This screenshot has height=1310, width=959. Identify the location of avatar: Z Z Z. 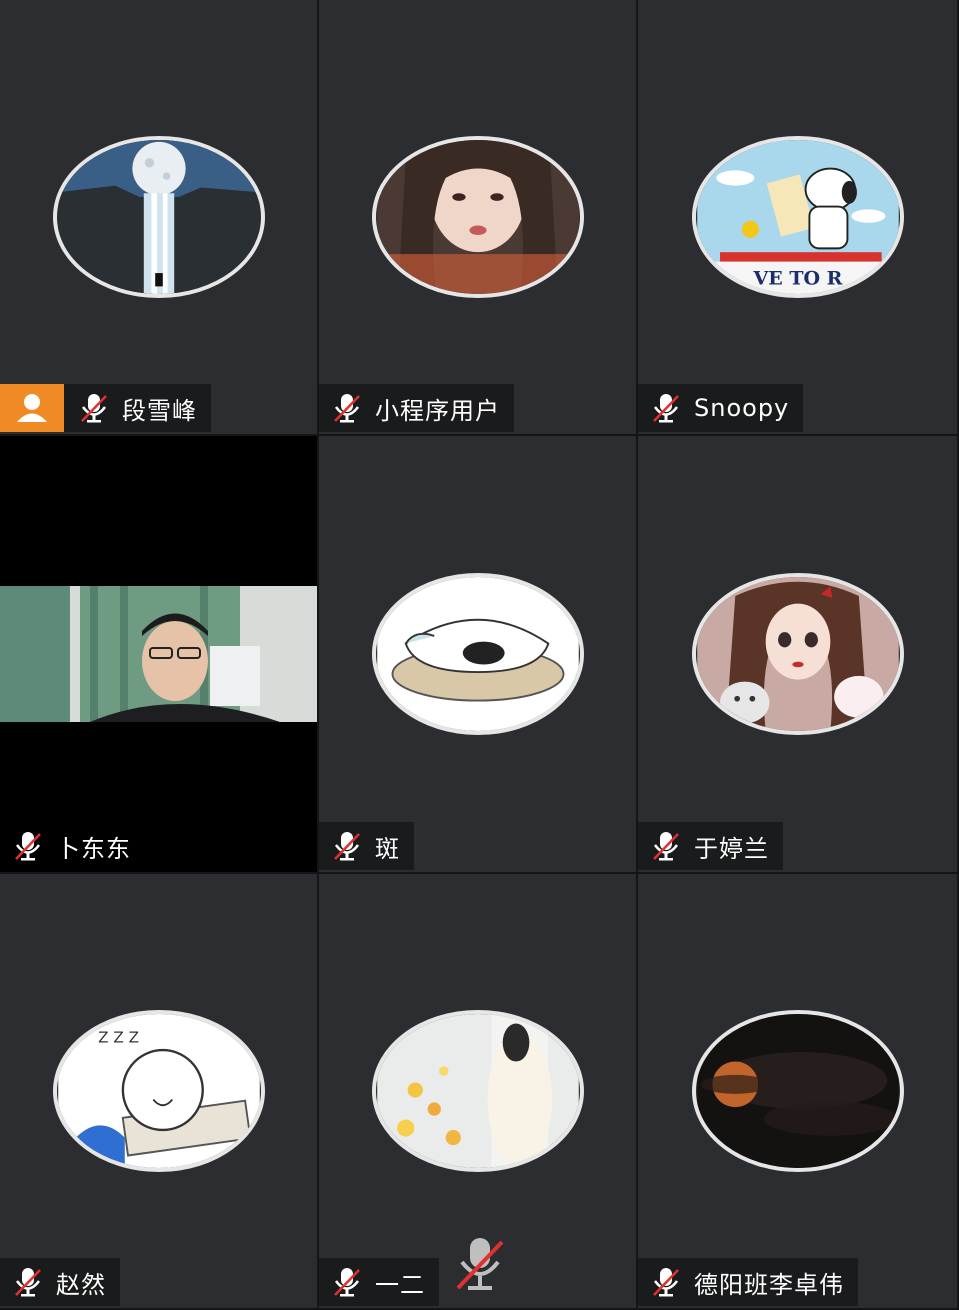
(158, 1091).